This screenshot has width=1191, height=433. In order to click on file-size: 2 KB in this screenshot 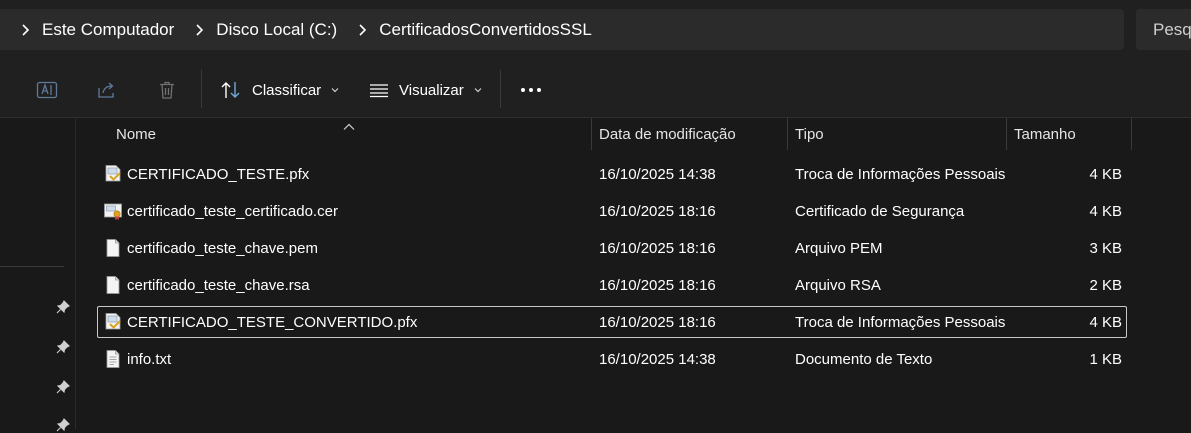, I will do `click(1105, 285)`.